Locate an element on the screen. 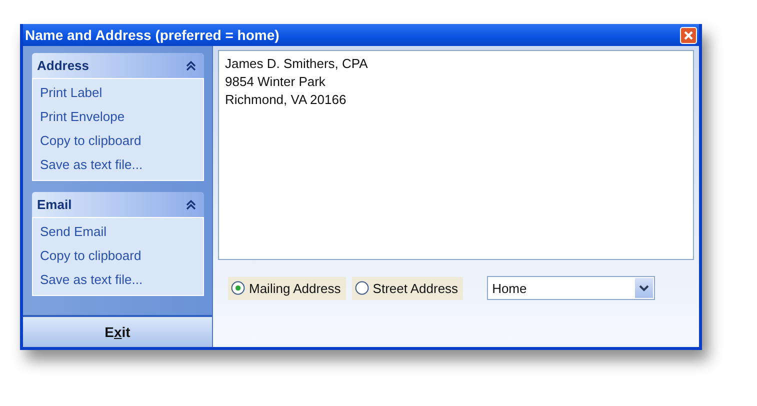  group-title: Address is located at coordinates (63, 65).